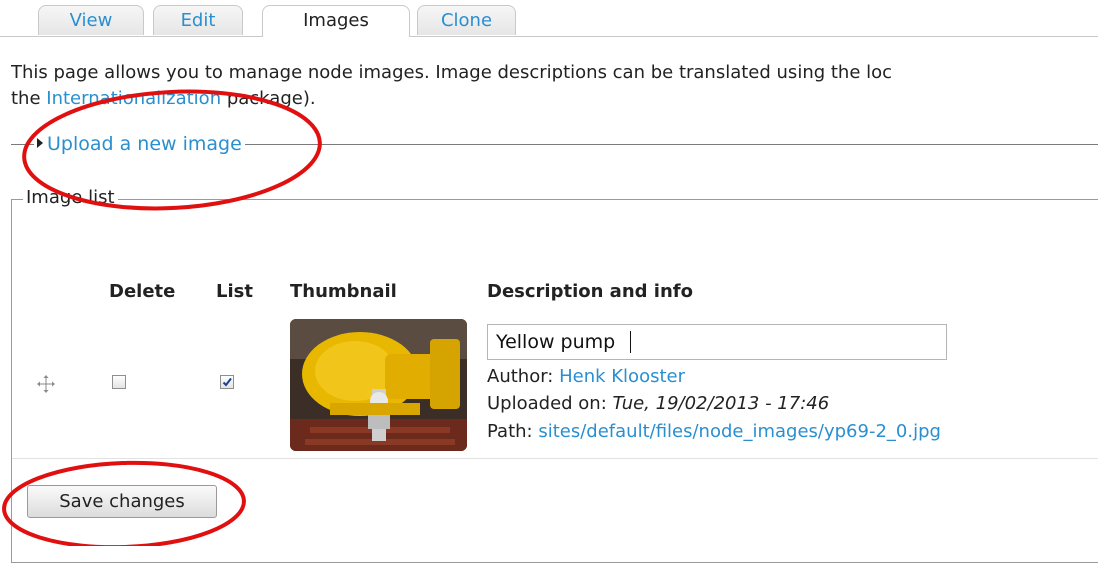  Describe the element at coordinates (122, 501) in the screenshot. I see `save-changes-button: Save changes` at that location.